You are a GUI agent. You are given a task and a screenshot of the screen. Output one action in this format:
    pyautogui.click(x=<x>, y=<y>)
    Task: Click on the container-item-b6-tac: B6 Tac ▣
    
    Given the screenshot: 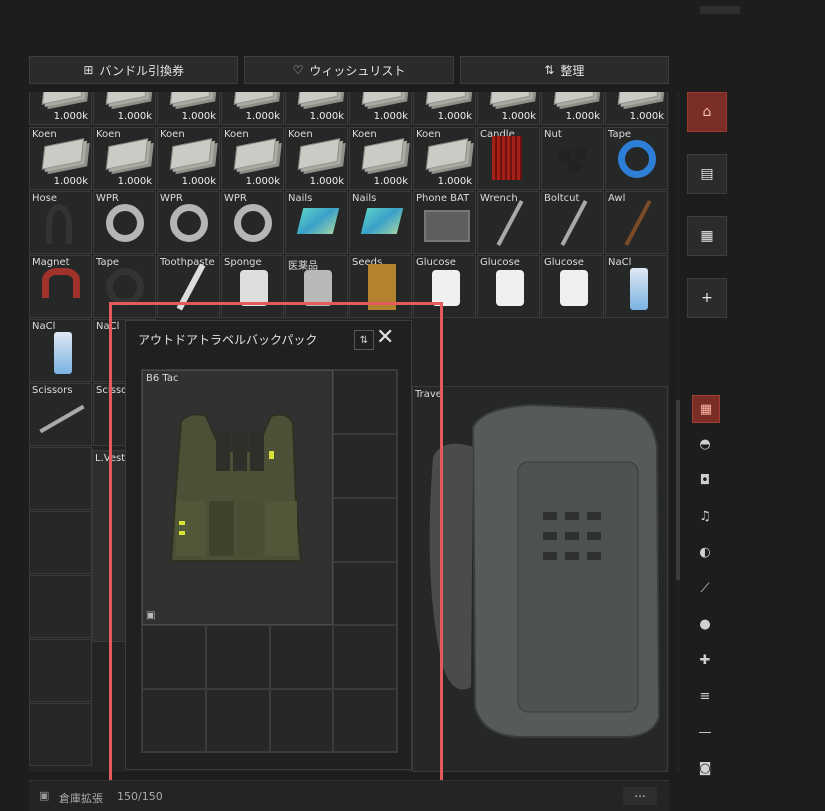 What is the action you would take?
    pyautogui.click(x=237, y=497)
    